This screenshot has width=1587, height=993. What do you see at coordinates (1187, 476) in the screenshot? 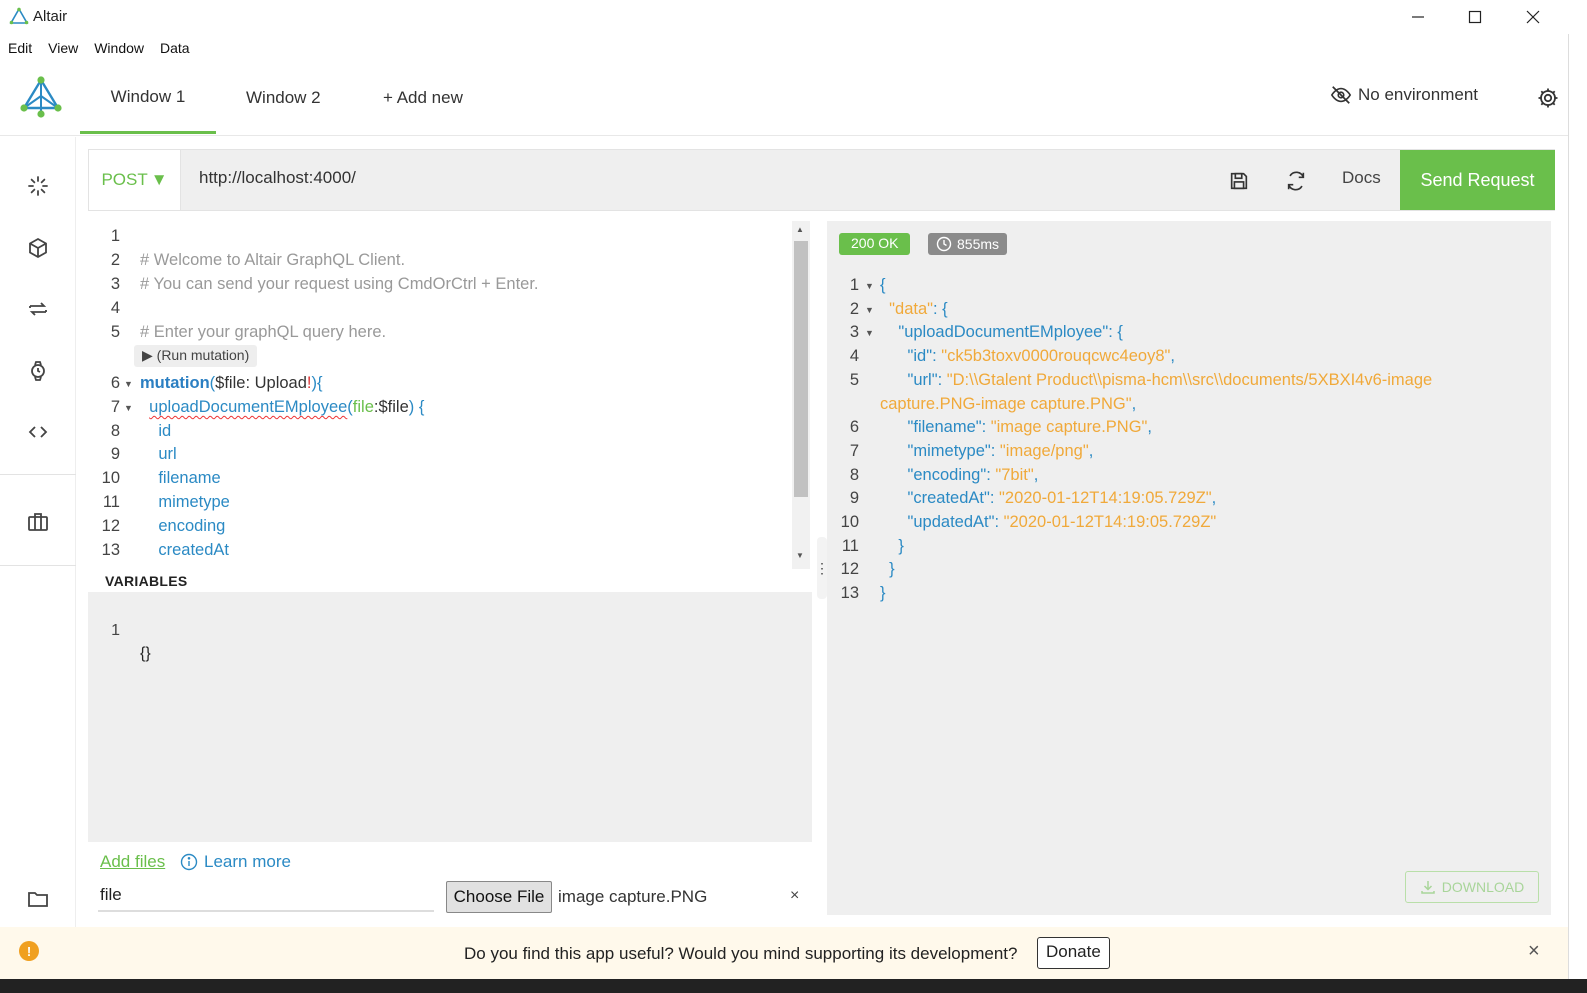
I see `response-line: 8 "encoding": "7bit",` at bounding box center [1187, 476].